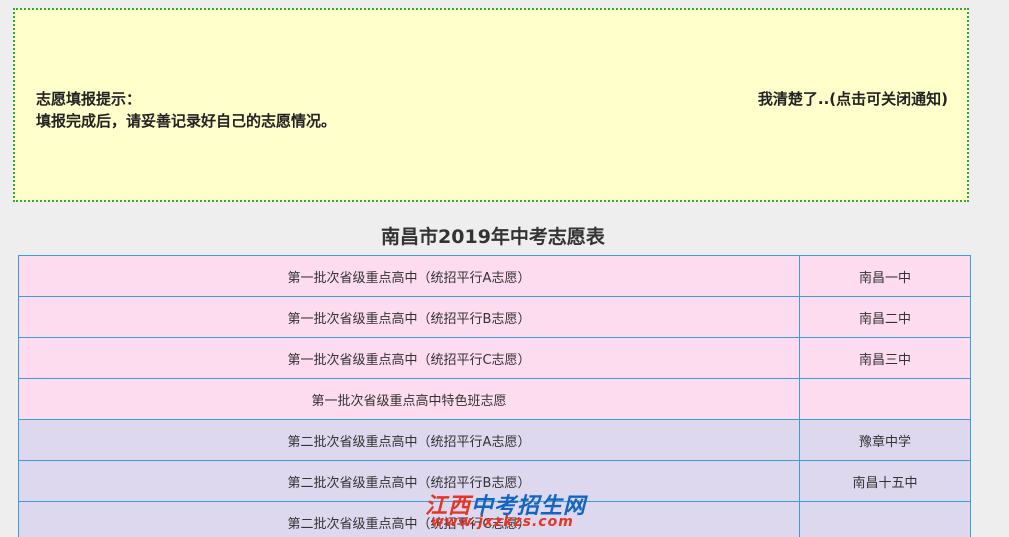 Image resolution: width=1009 pixels, height=537 pixels. Describe the element at coordinates (885, 317) in the screenshot. I see `volunteer-school: 南昌二中` at that location.